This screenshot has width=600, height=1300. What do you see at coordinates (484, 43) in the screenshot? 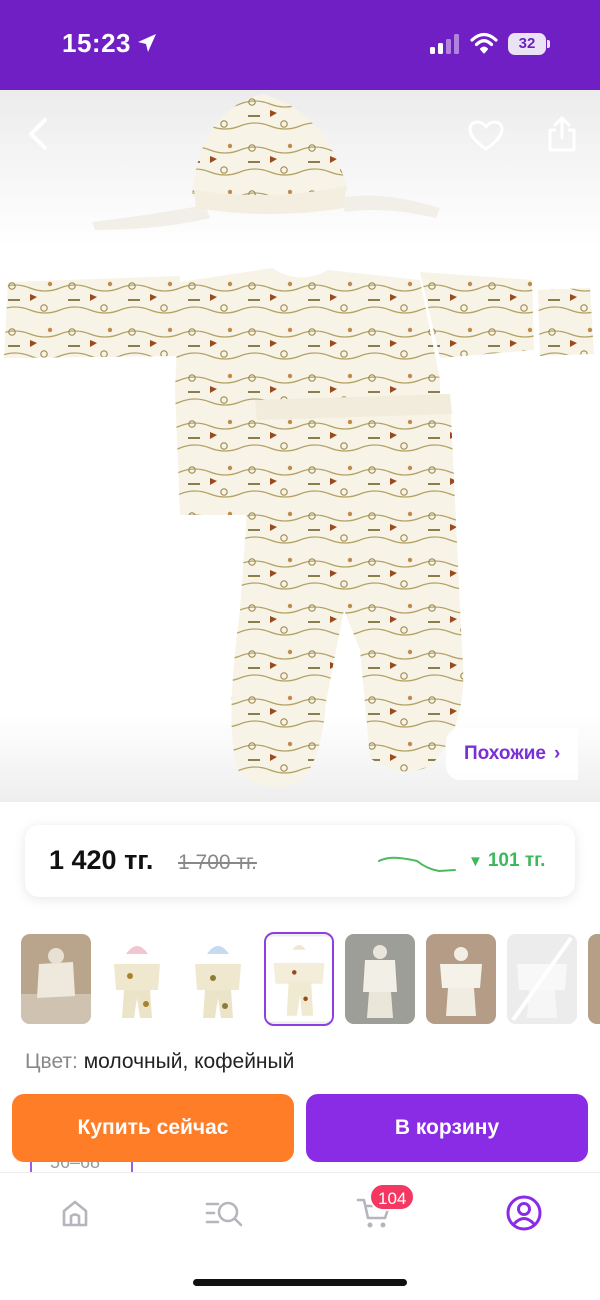
I see `wifi-icon` at bounding box center [484, 43].